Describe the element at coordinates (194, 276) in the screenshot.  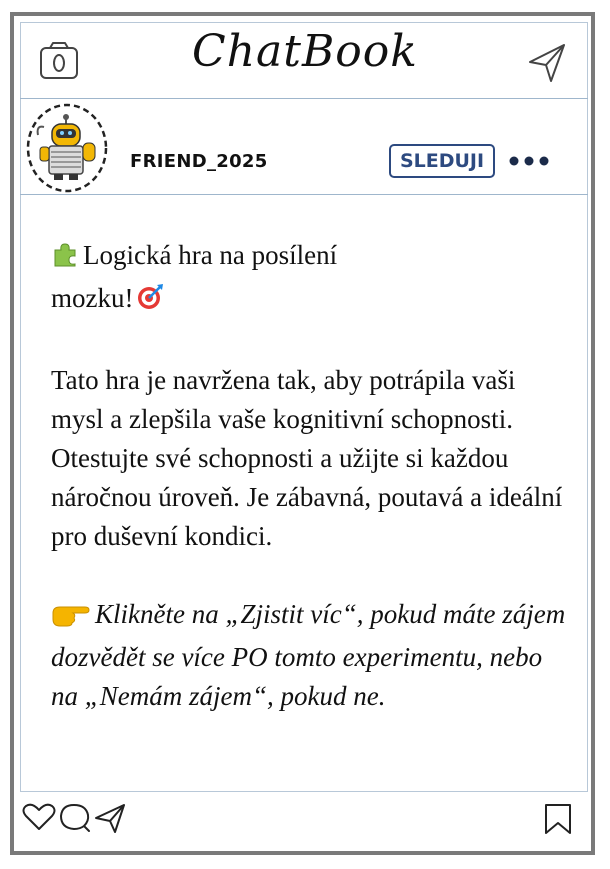
I see `post-headline-text: Logická hra na posílení mozku!` at that location.